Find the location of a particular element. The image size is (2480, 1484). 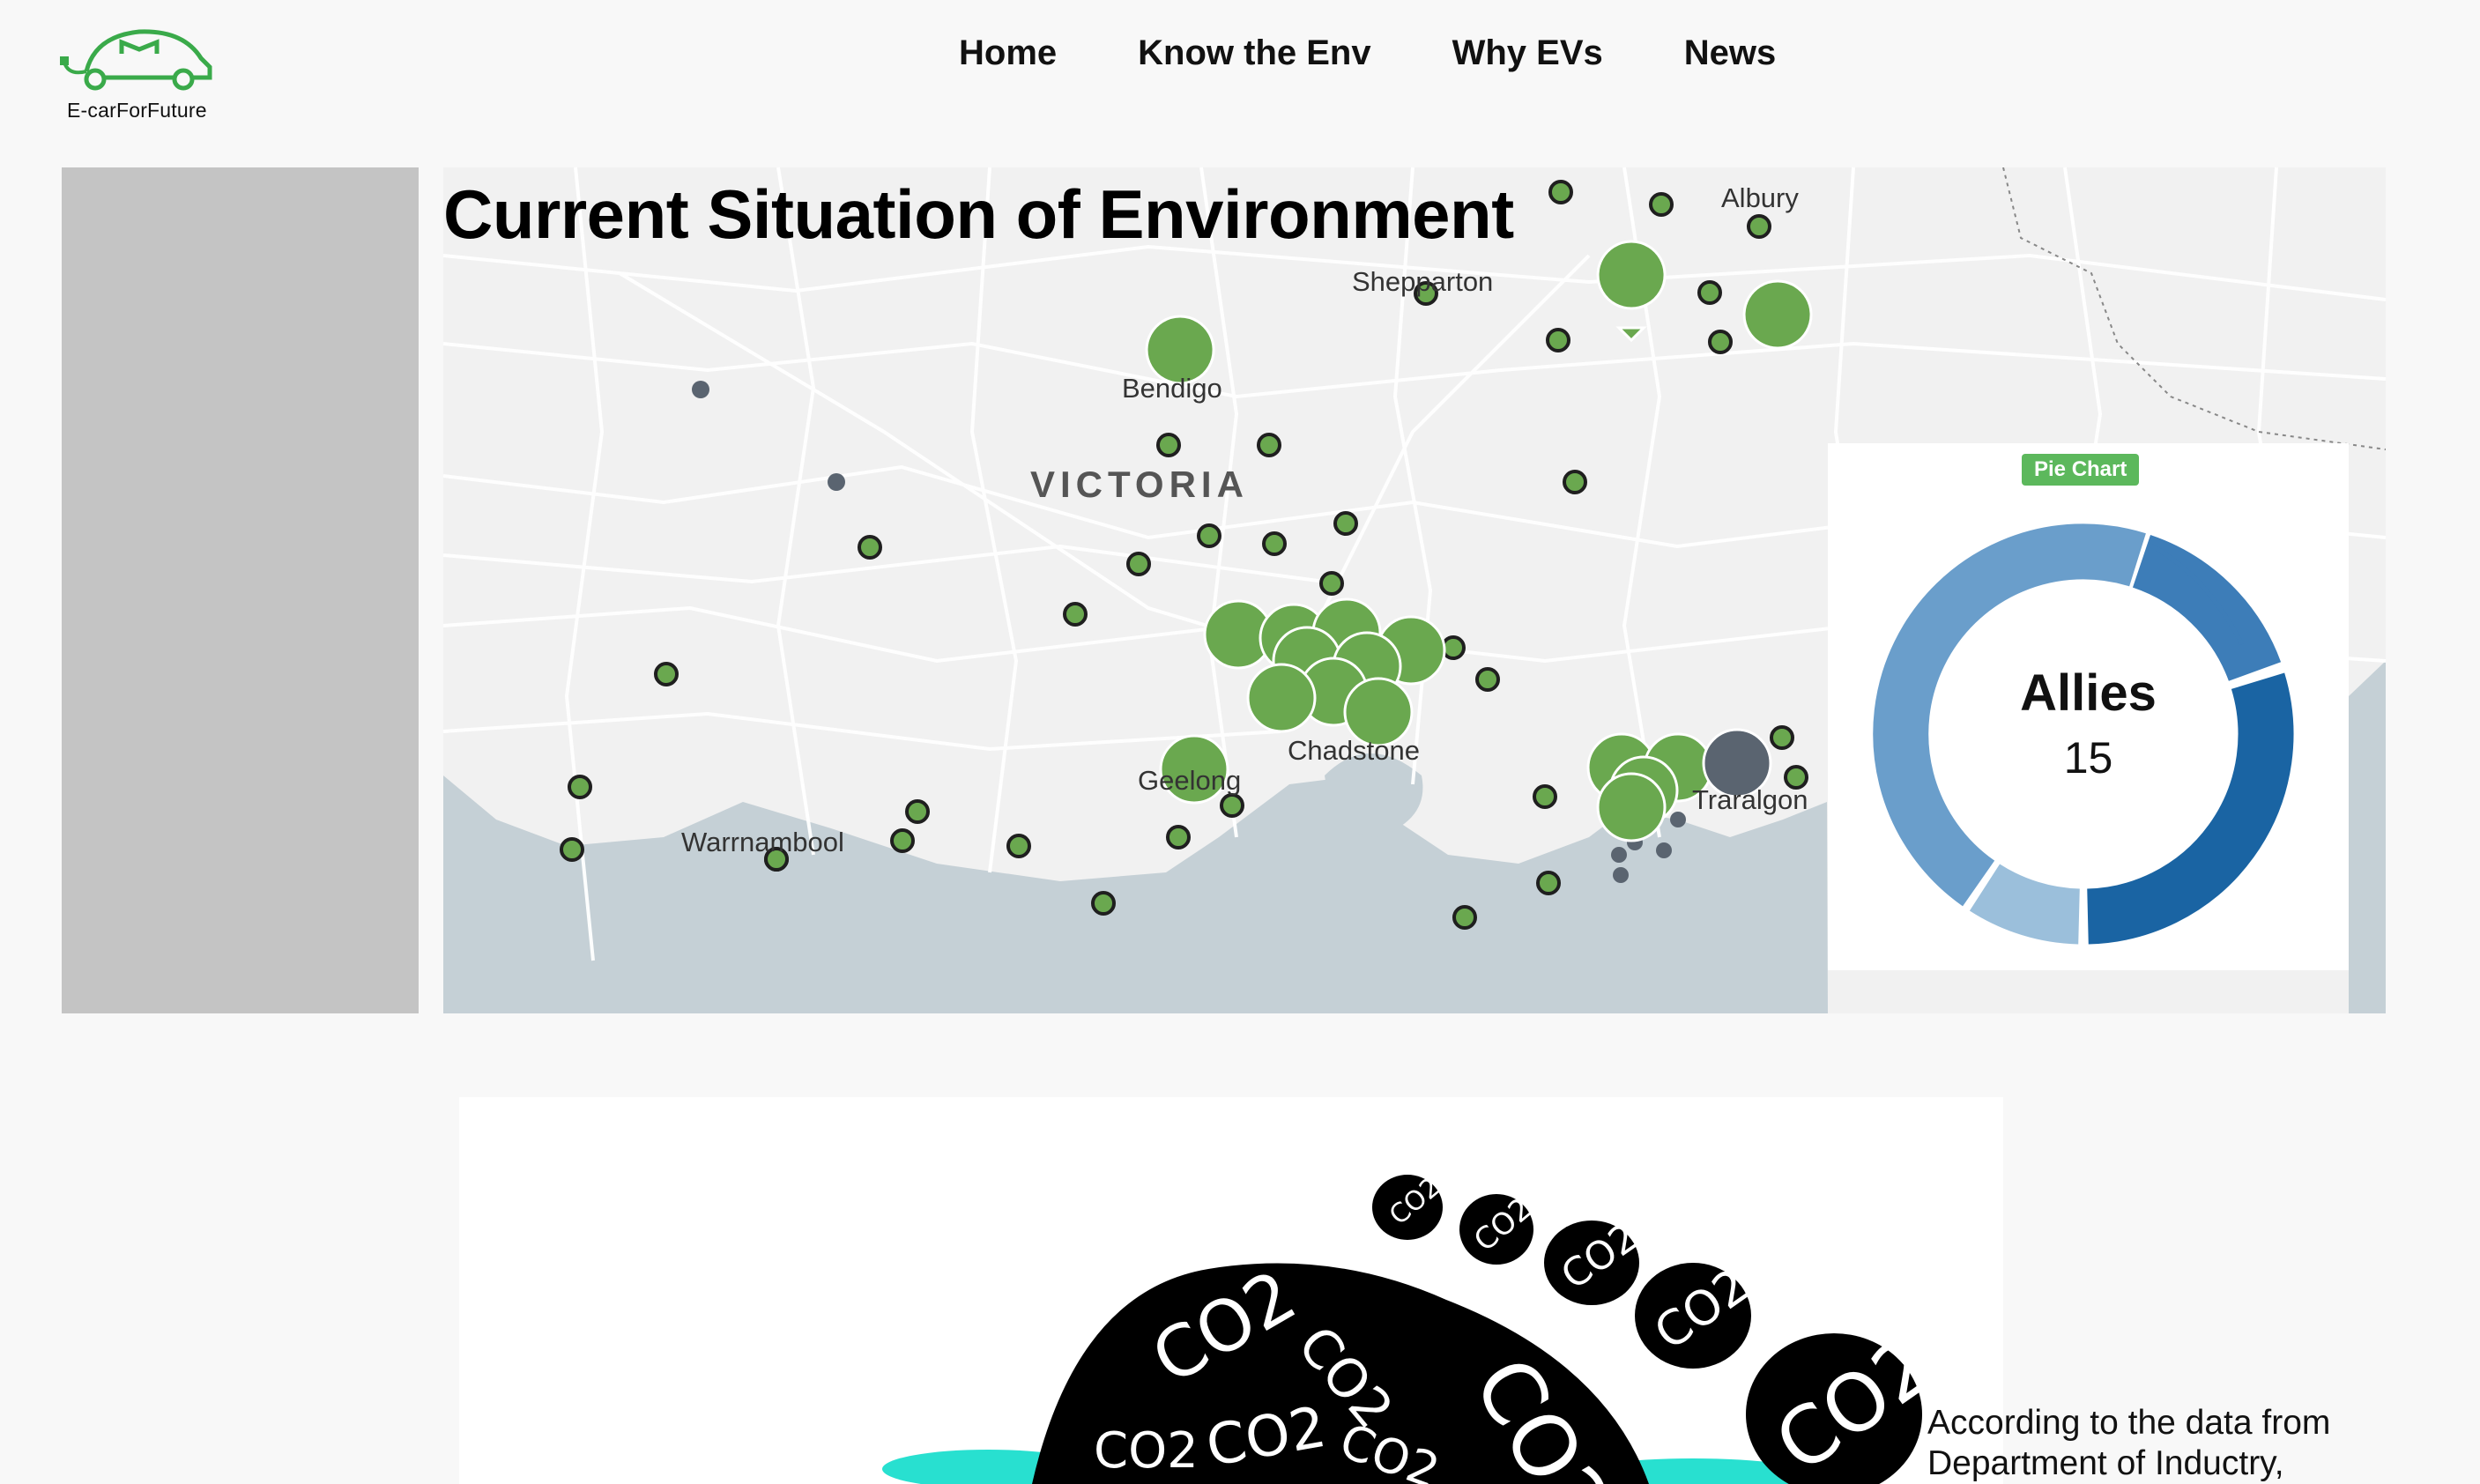

nav-news: News is located at coordinates (1731, 53).